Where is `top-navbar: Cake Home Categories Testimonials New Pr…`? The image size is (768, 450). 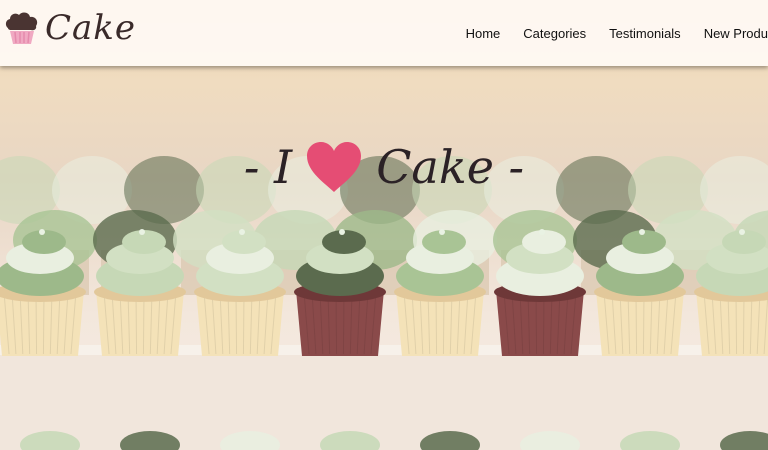 top-navbar: Cake Home Categories Testimonials New Pr… is located at coordinates (384, 33).